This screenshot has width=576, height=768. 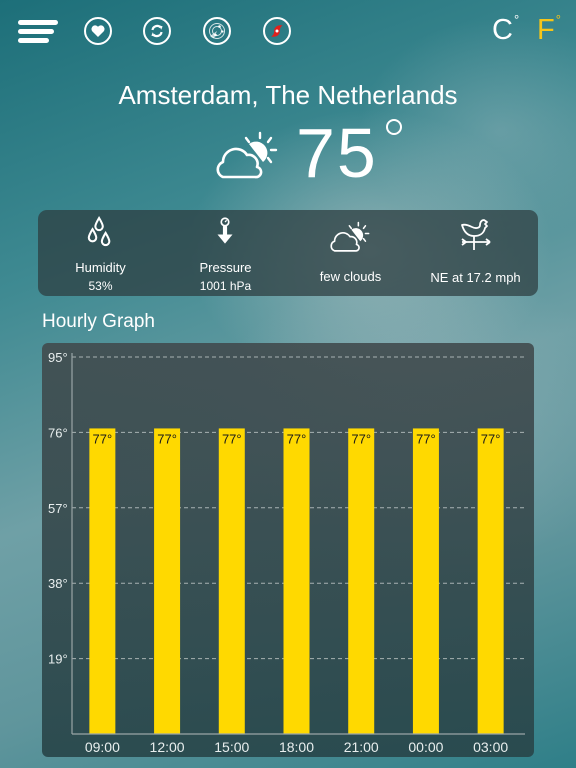 What do you see at coordinates (350, 253) in the screenshot?
I see `conditions-item: few clouds` at bounding box center [350, 253].